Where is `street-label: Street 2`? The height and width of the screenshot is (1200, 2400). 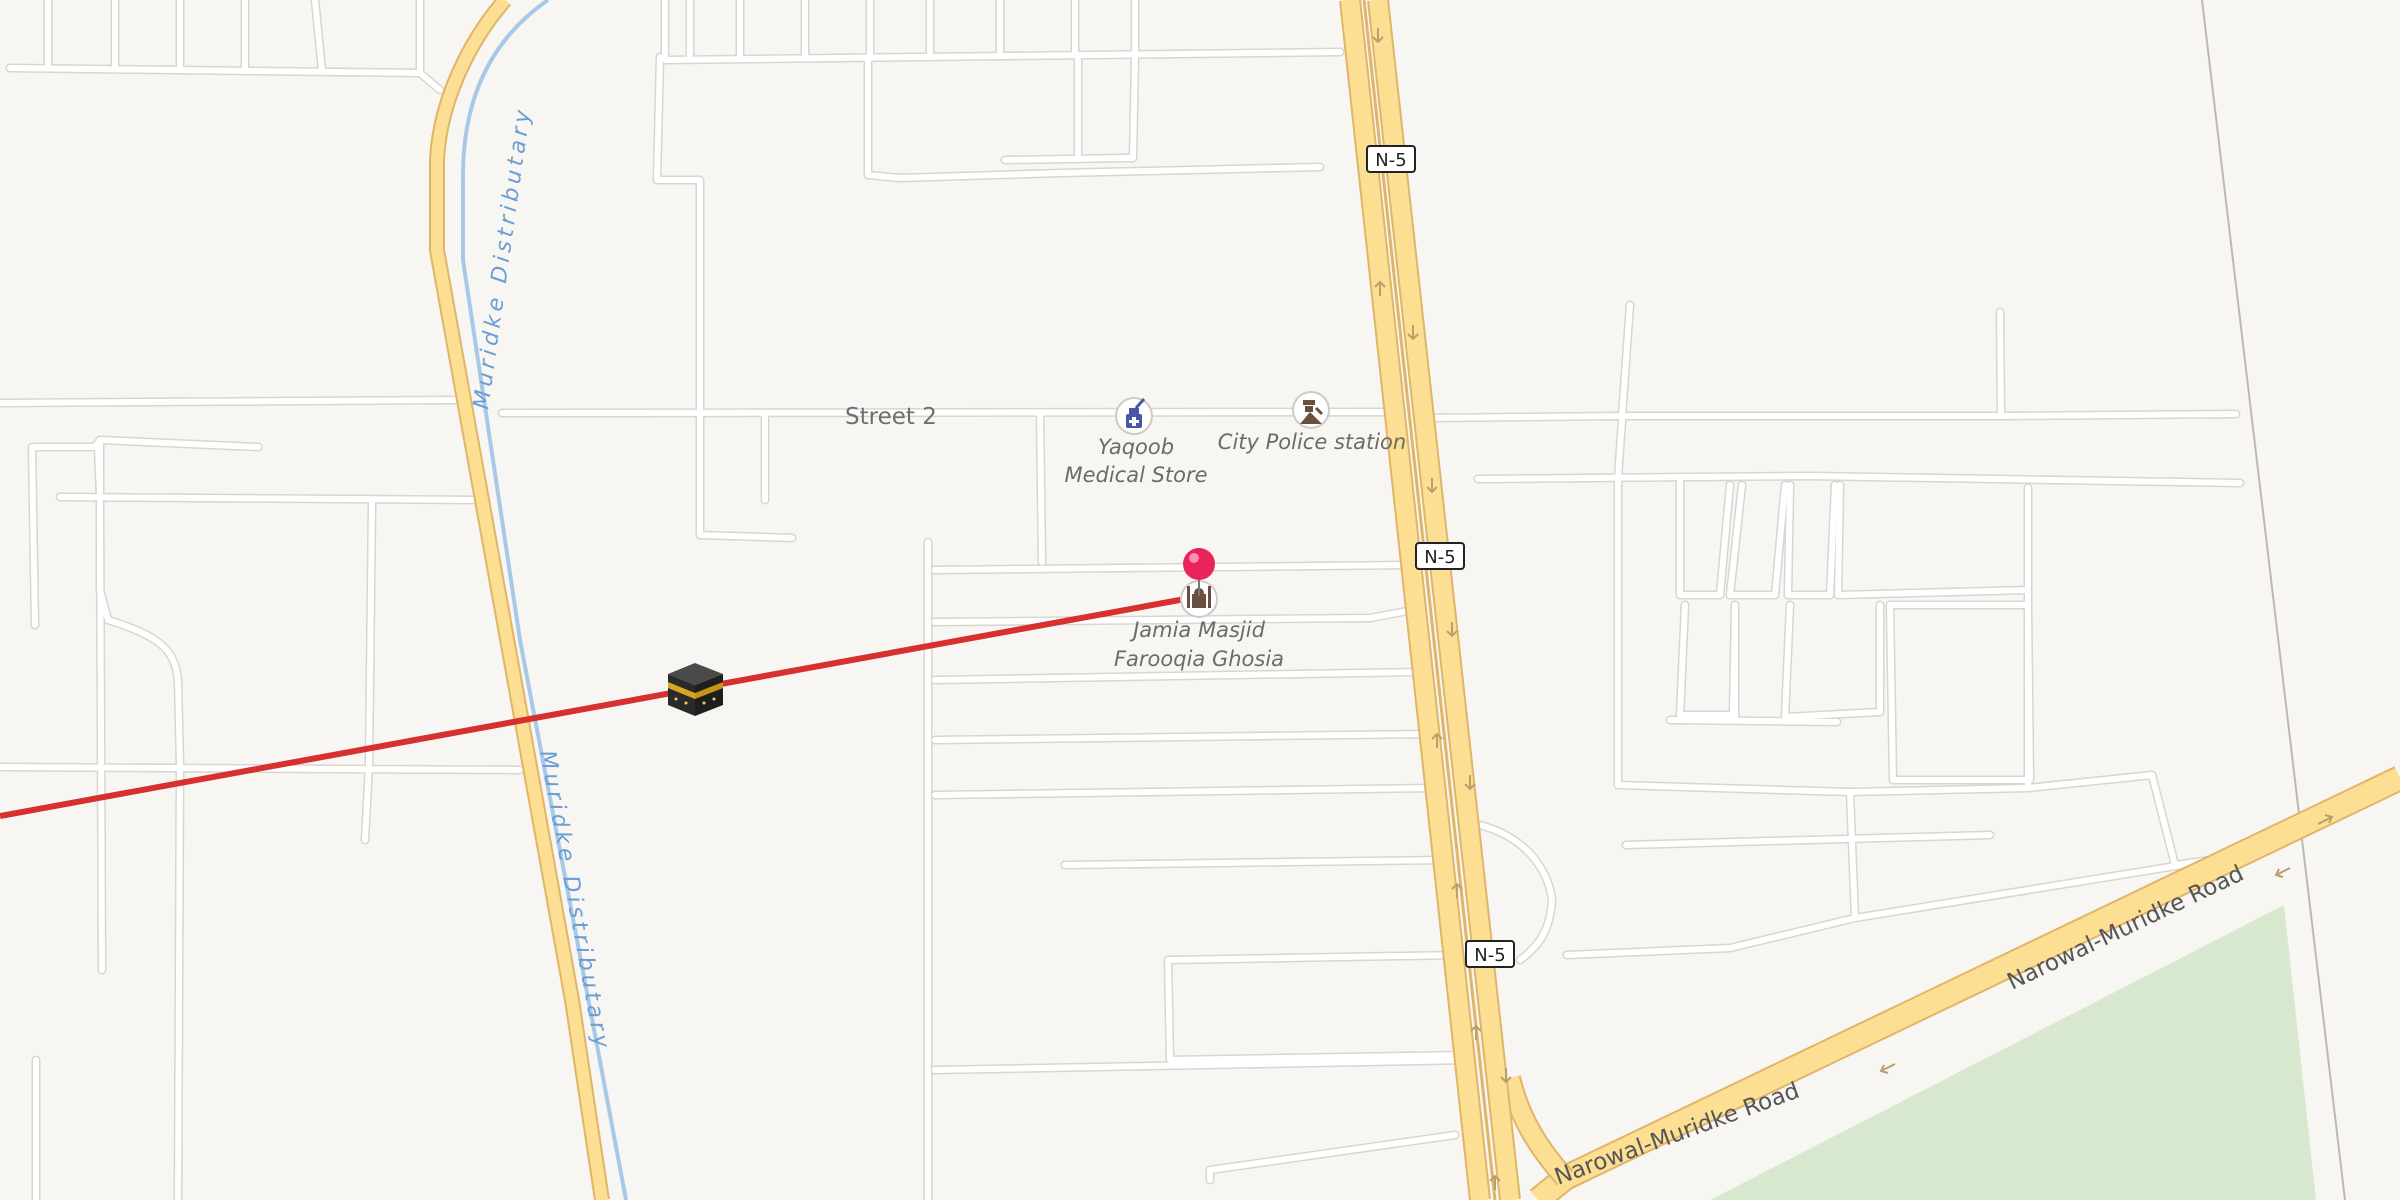
street-label: Street 2 is located at coordinates (891, 417).